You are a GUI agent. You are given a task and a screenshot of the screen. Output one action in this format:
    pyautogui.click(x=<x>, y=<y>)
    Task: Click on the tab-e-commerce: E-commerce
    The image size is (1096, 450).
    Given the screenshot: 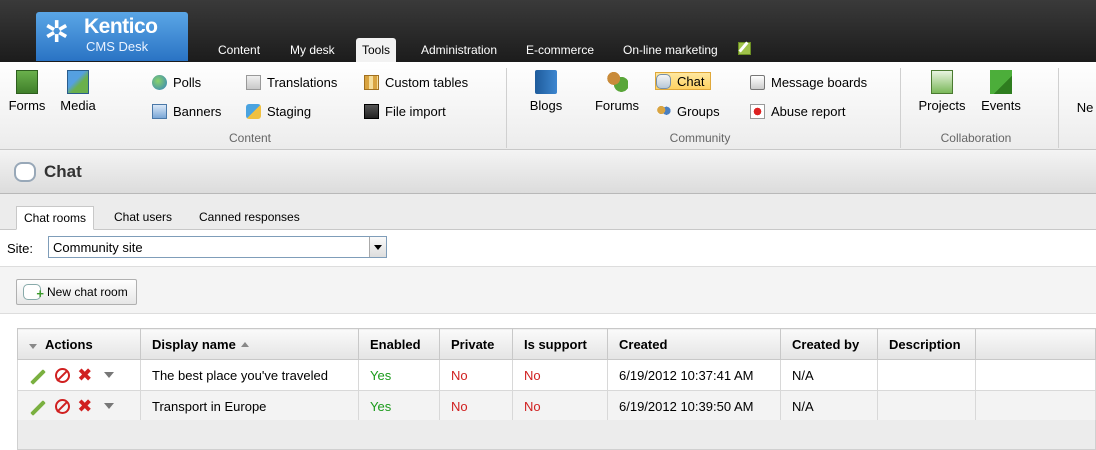 What is the action you would take?
    pyautogui.click(x=560, y=50)
    